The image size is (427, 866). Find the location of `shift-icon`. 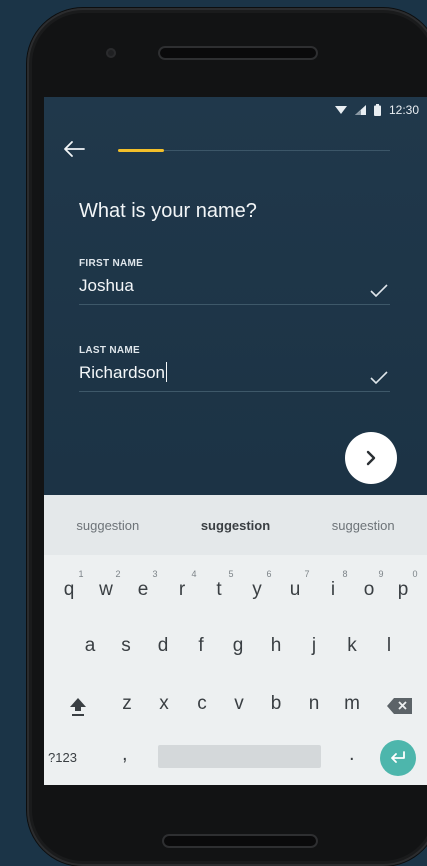

shift-icon is located at coordinates (78, 706).